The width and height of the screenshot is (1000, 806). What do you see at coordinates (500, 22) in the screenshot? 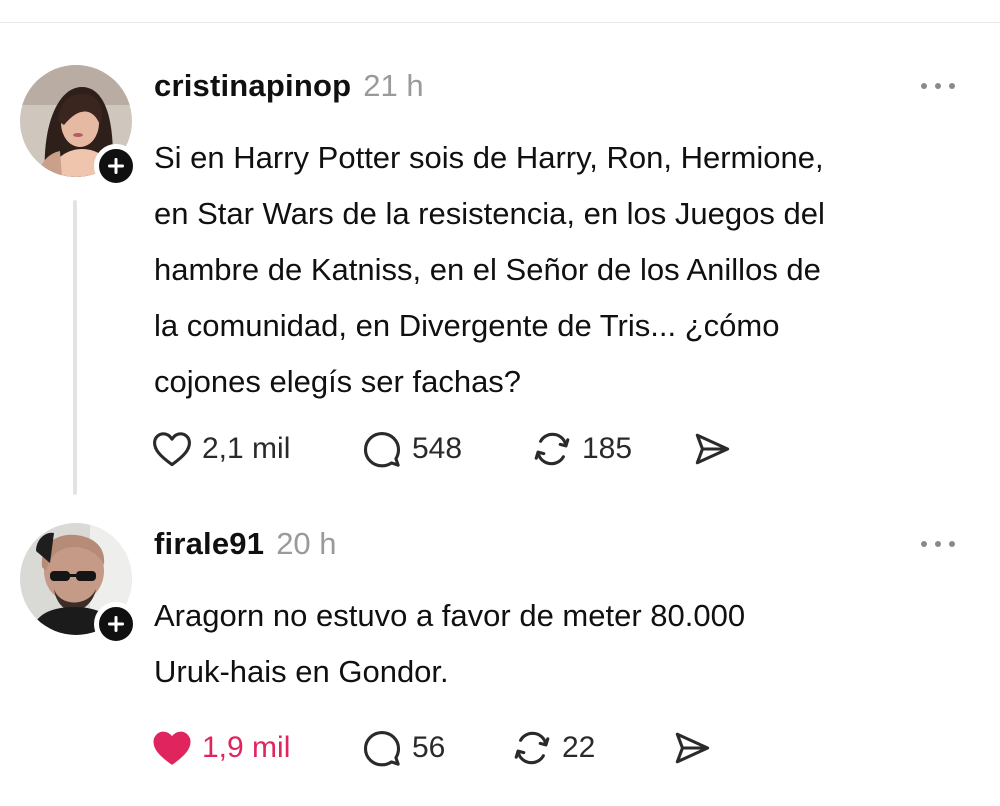
I see `top-divider` at bounding box center [500, 22].